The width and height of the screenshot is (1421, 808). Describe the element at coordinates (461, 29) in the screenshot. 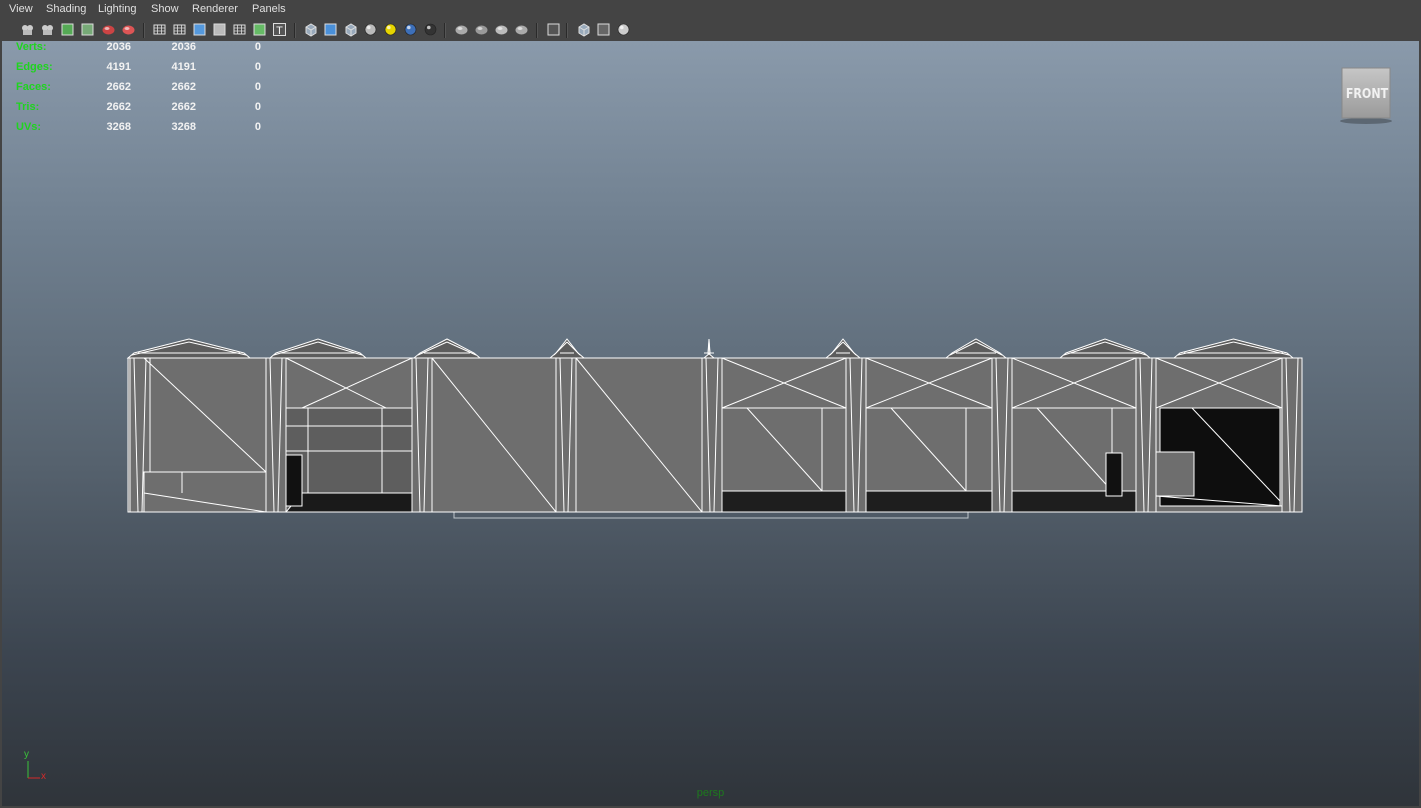

I see `screen-space-ao-icon` at that location.